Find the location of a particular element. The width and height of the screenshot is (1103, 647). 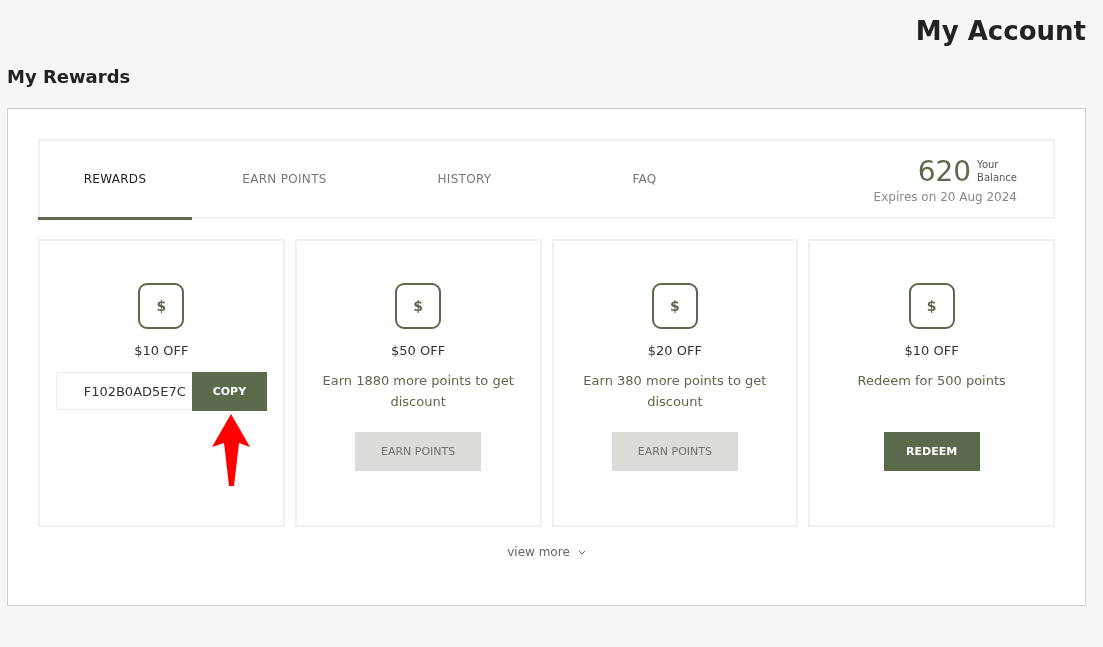

tab: HISTORY is located at coordinates (464, 180).